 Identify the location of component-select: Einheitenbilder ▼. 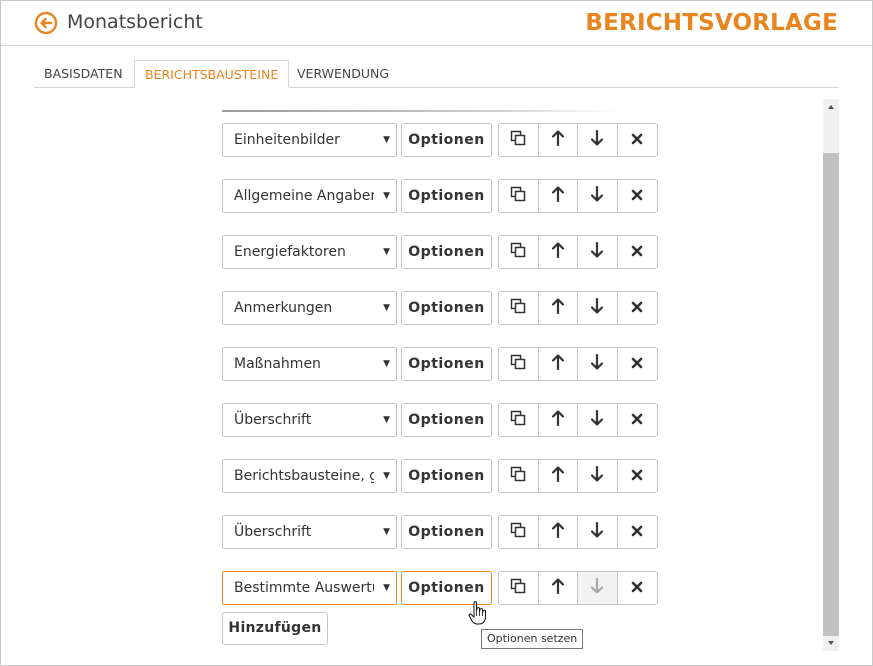
(309, 140).